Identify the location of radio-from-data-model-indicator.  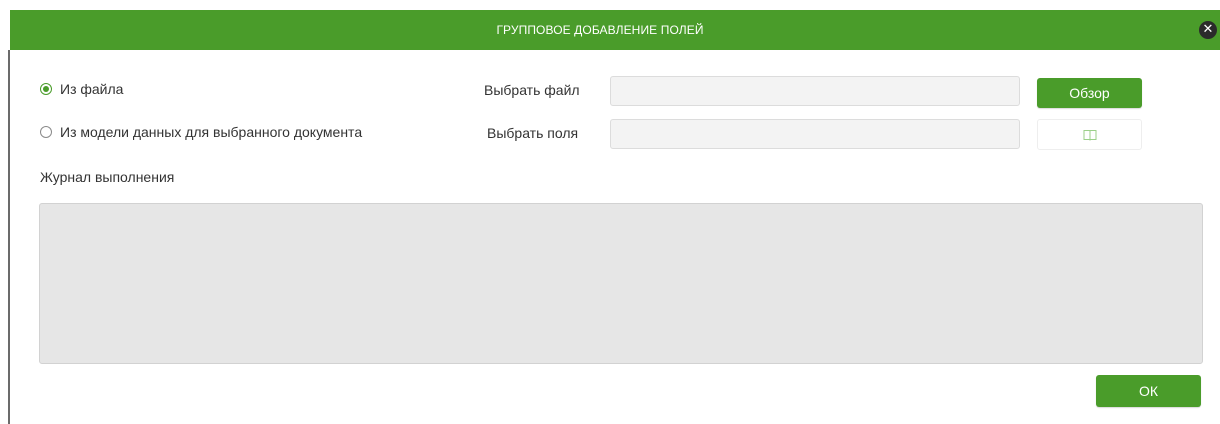
(46, 132).